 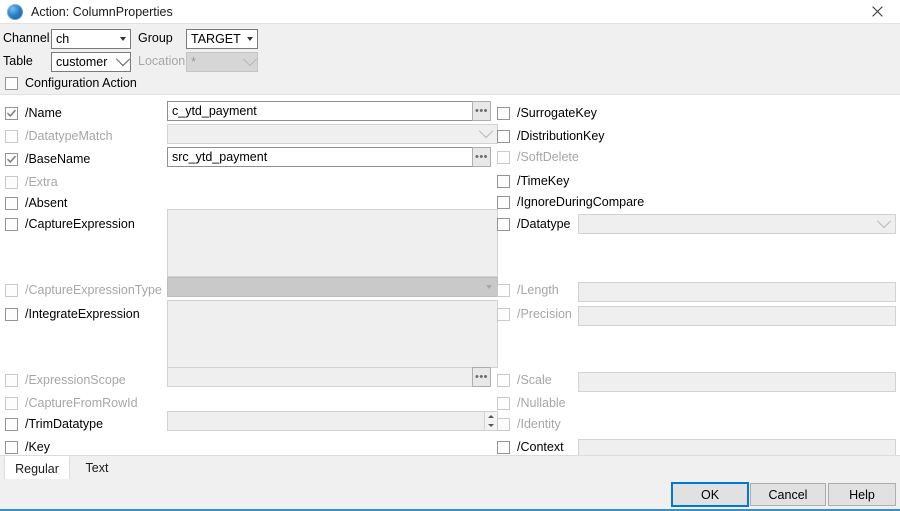 What do you see at coordinates (491, 416) in the screenshot?
I see `spinner-up-icon` at bounding box center [491, 416].